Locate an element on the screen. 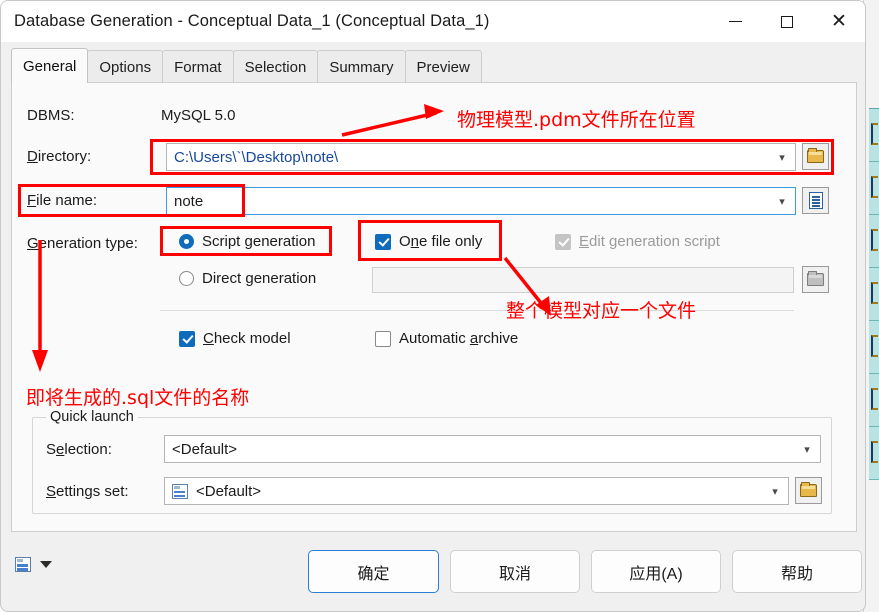 The image size is (879, 612). ok-button: 确定 is located at coordinates (373, 571).